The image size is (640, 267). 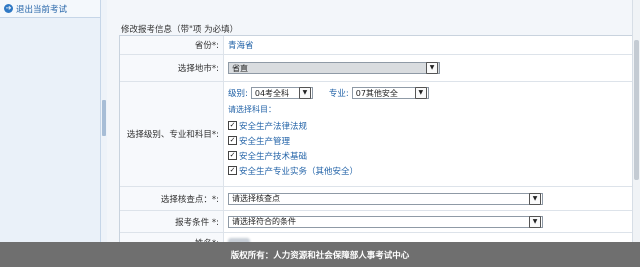 I want to click on arrow-right-circle-icon: ➔, so click(x=8, y=8).